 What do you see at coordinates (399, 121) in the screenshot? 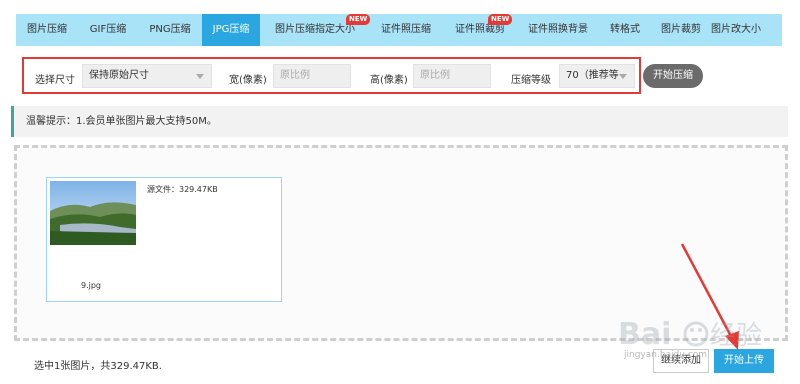
I see `notice-bar: 温馨提示：1.会员单张图片最大支持50M。` at bounding box center [399, 121].